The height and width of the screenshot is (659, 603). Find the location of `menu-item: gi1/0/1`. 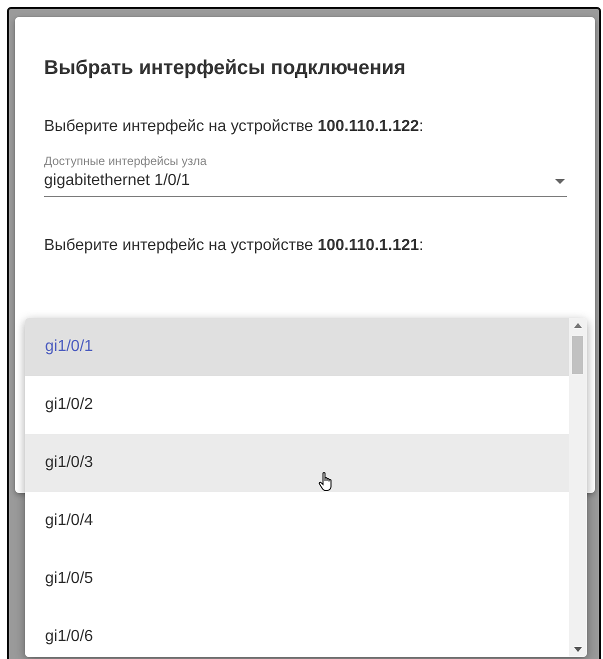

menu-item: gi1/0/1 is located at coordinates (297, 347).